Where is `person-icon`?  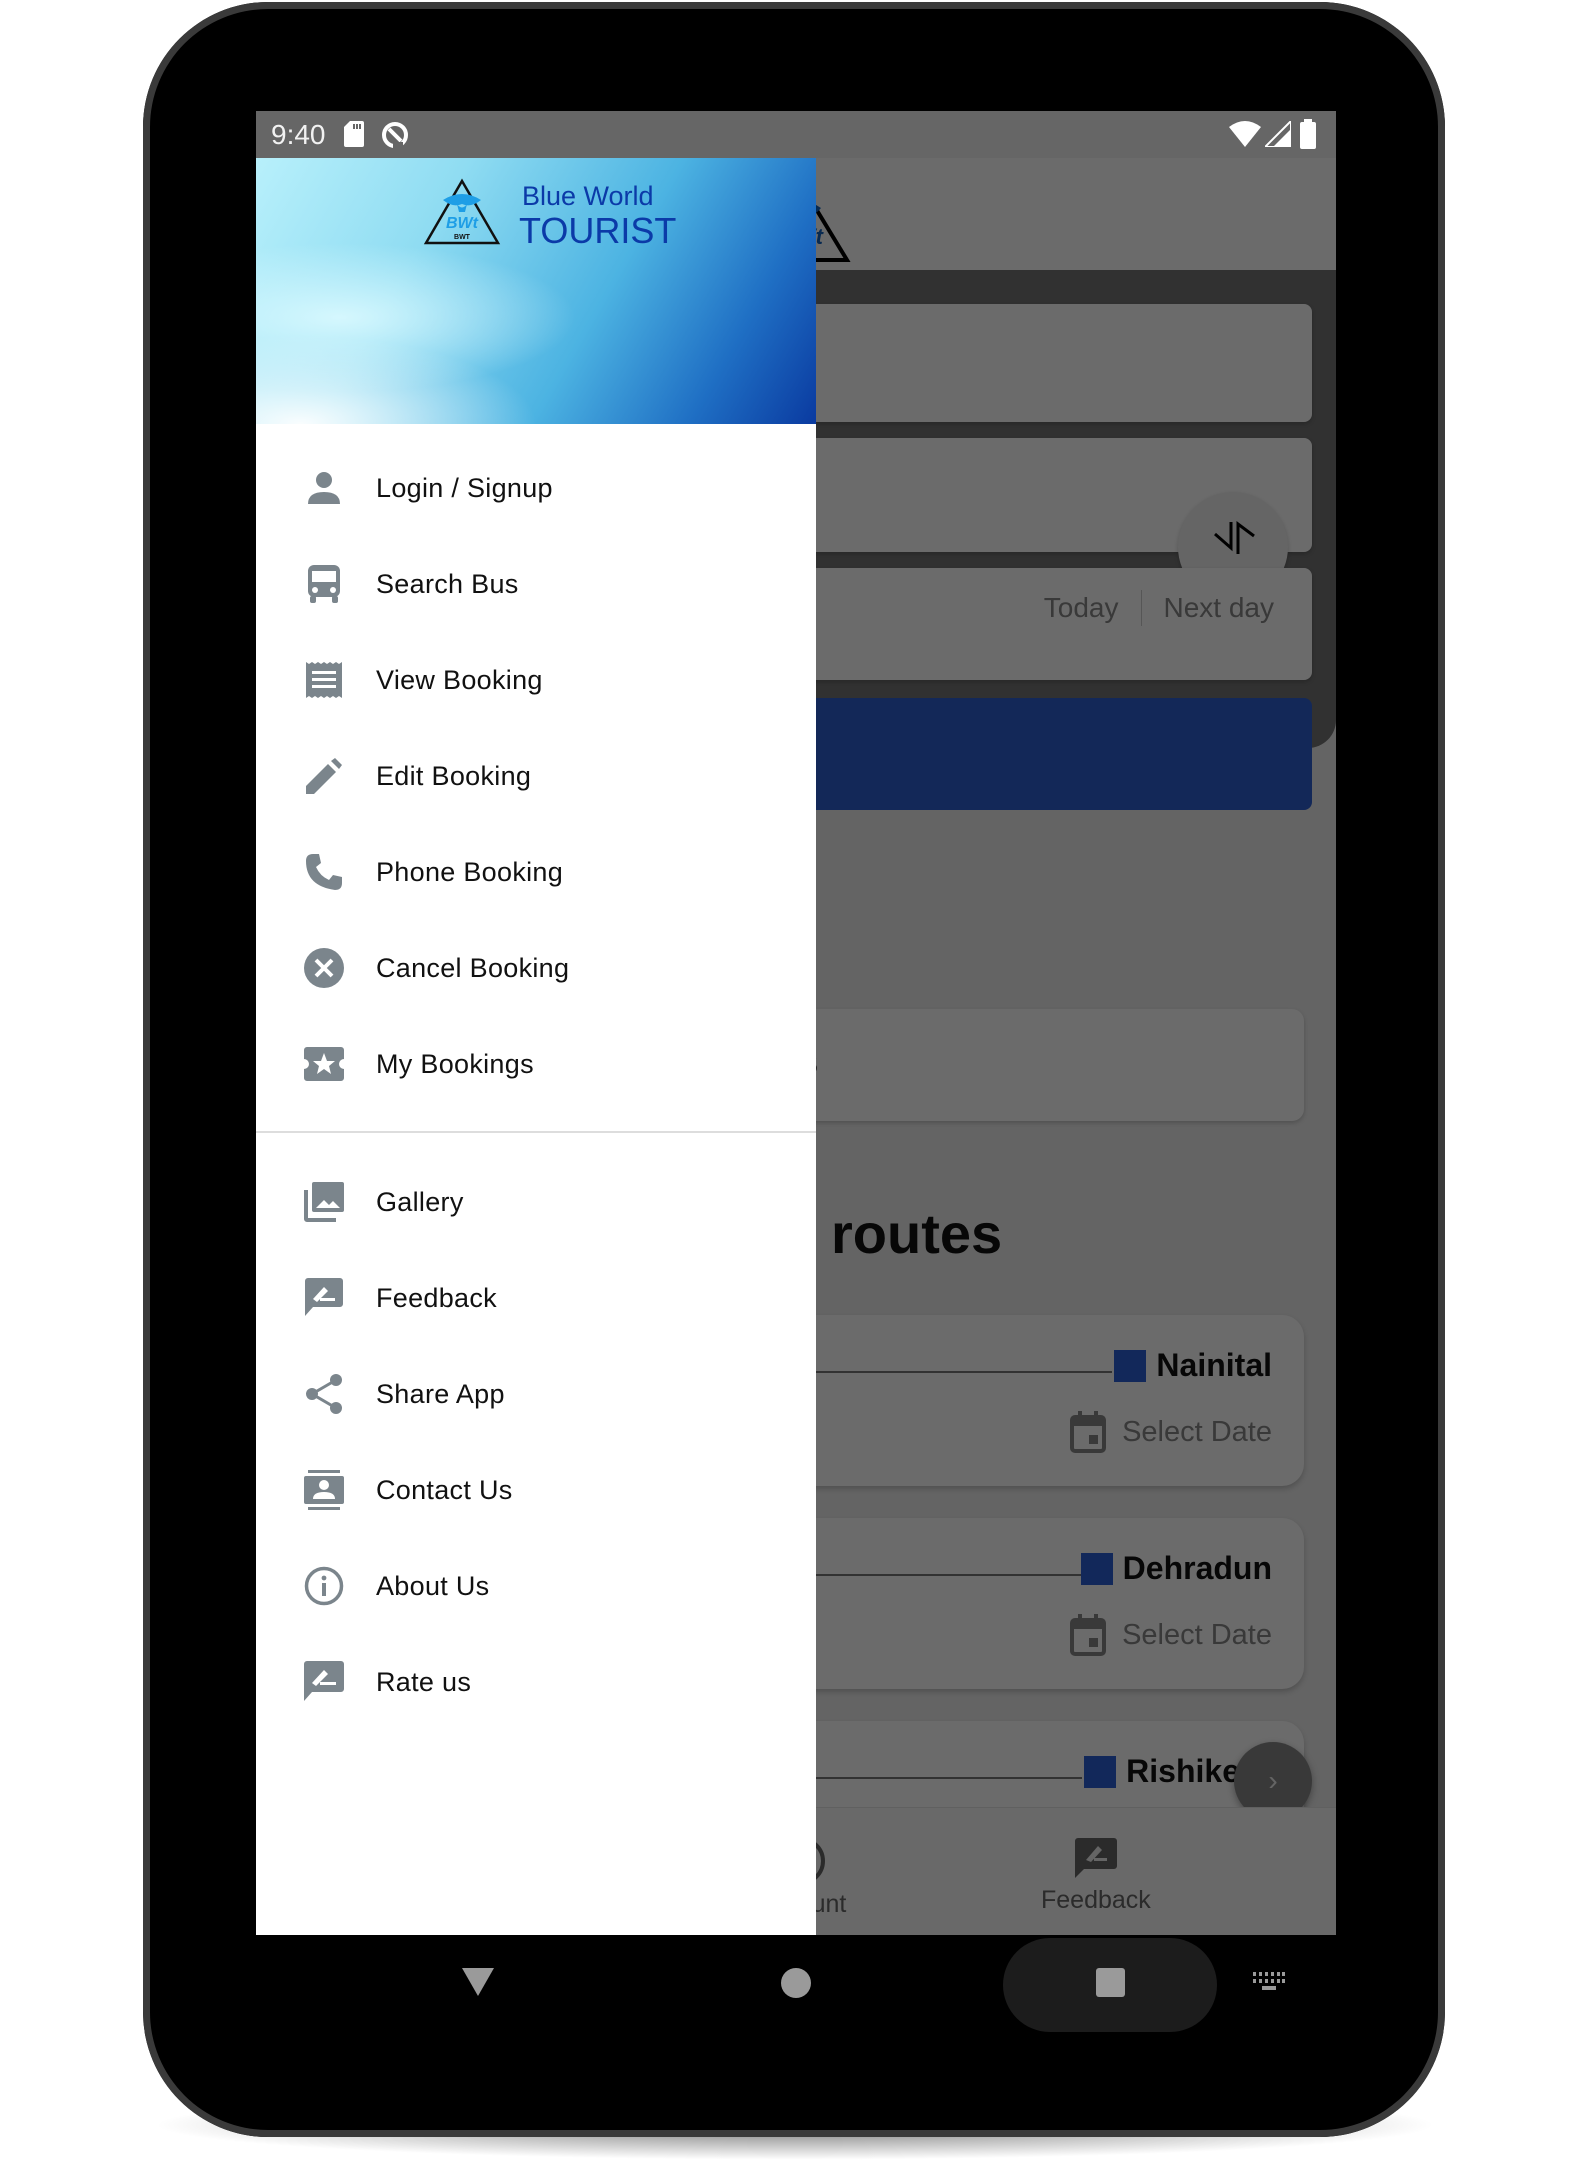
person-icon is located at coordinates (324, 488).